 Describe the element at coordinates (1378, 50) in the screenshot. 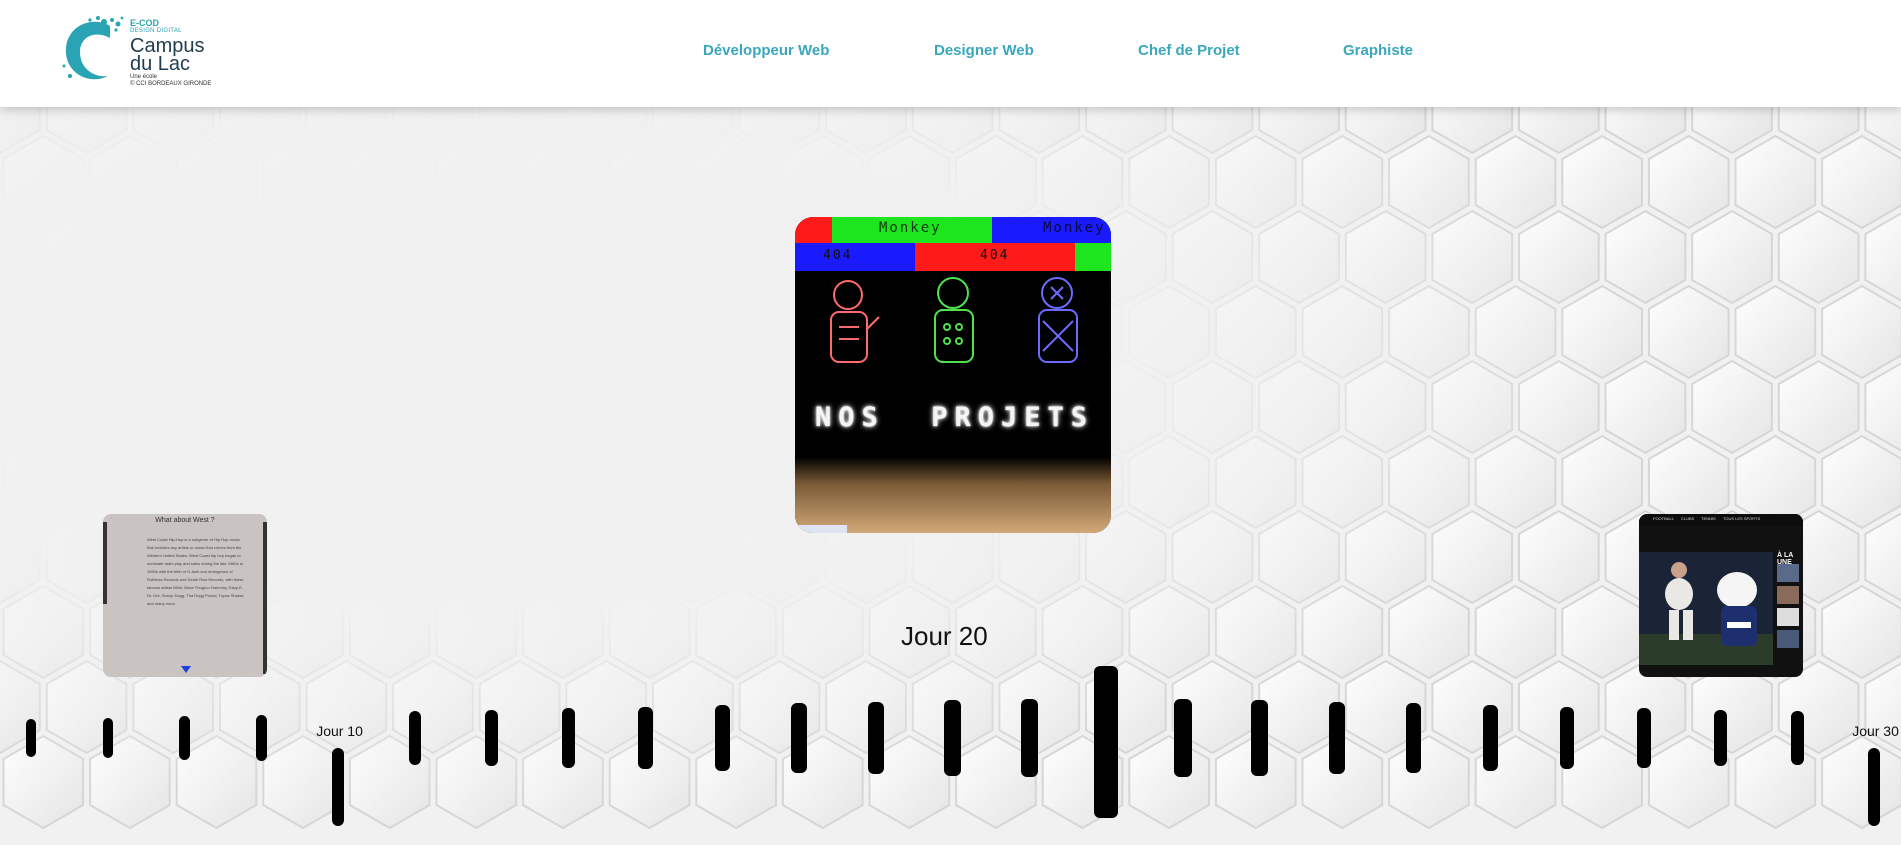

I see `nav-graphiste: Graphiste` at that location.